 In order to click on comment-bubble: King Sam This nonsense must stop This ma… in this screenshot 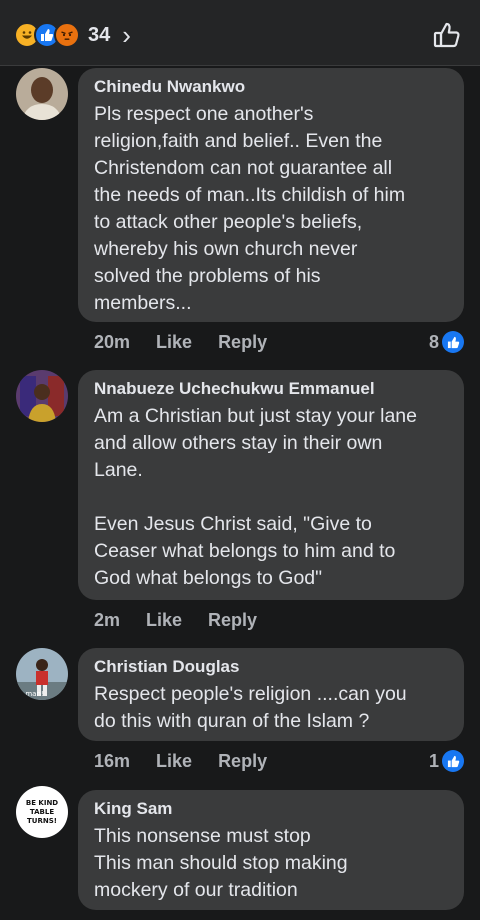, I will do `click(271, 850)`.